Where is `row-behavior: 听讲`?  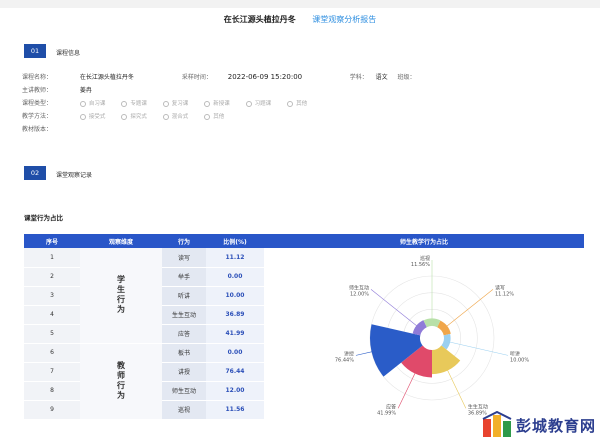 row-behavior: 听讲 is located at coordinates (184, 296).